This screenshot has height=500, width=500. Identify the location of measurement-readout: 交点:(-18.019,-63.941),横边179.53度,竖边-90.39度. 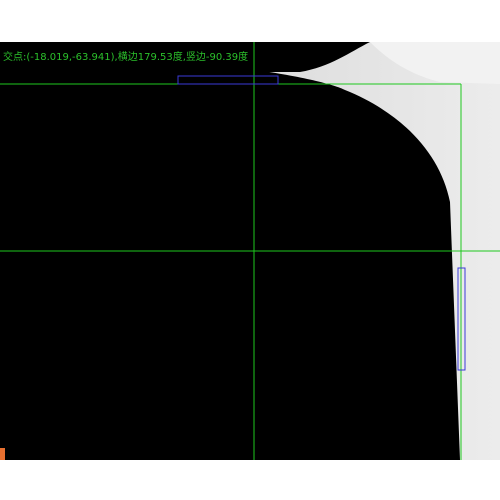
(126, 57).